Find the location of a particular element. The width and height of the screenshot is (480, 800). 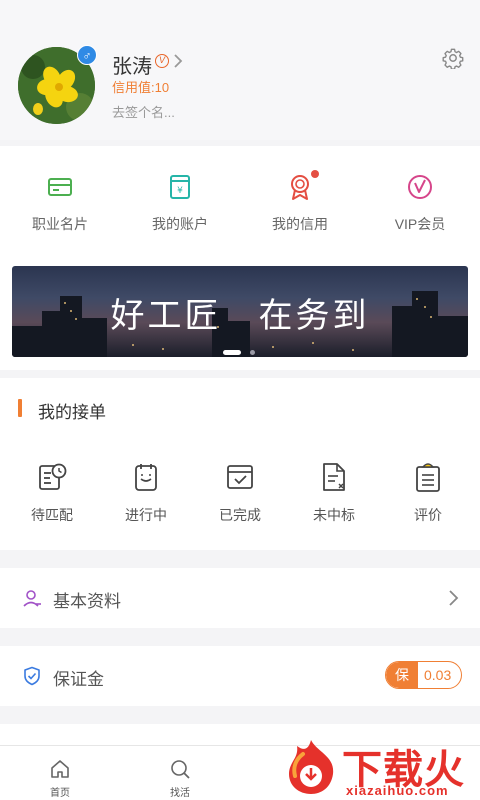

order-label: 待匹配 is located at coordinates (52, 515).